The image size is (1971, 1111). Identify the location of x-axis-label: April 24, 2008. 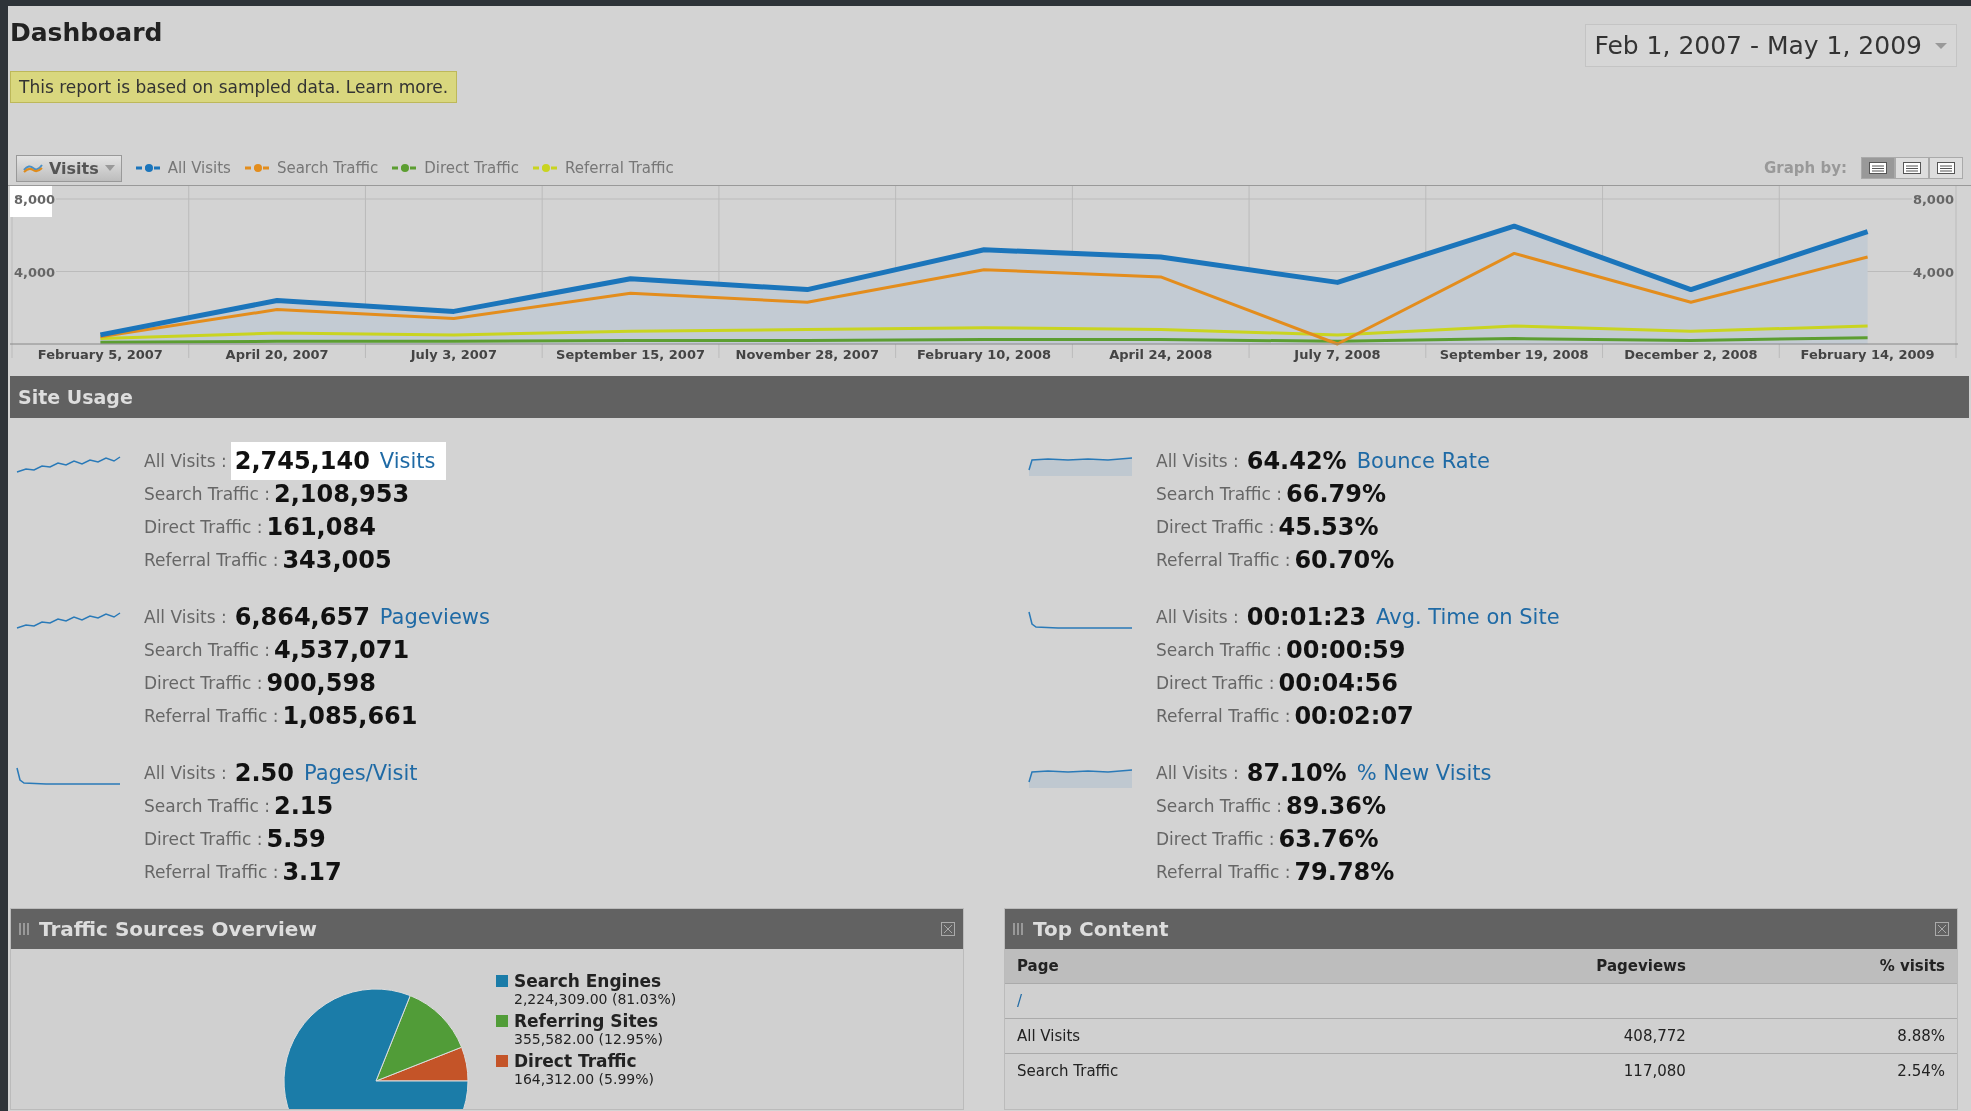
(1161, 354).